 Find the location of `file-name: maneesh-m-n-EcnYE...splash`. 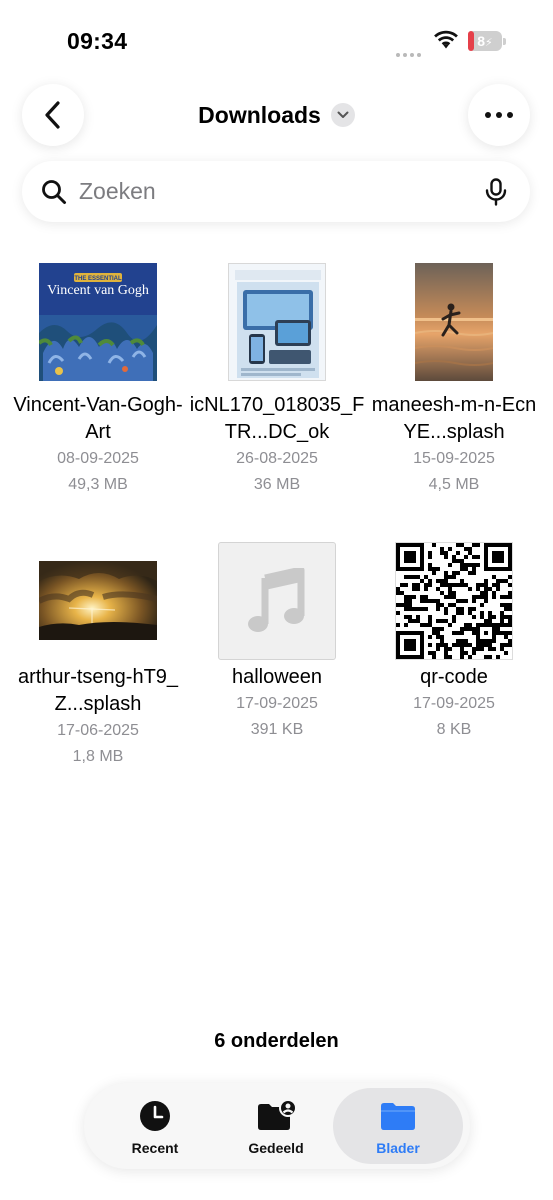

file-name: maneesh-m-n-EcnYE...splash is located at coordinates (454, 418).